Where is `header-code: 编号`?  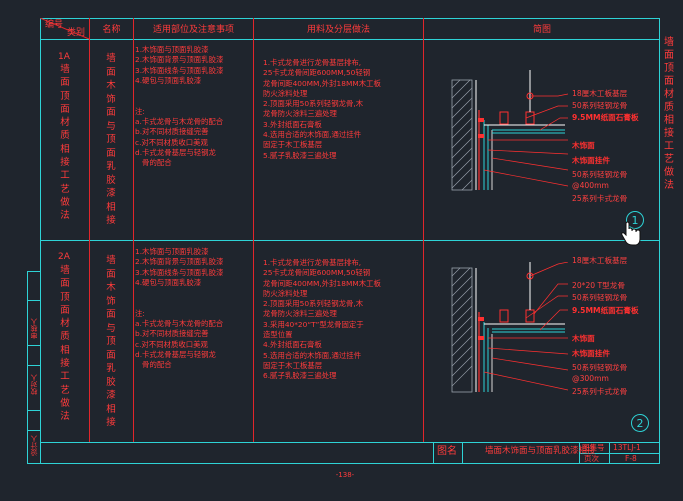 header-code: 编号 is located at coordinates (53, 25).